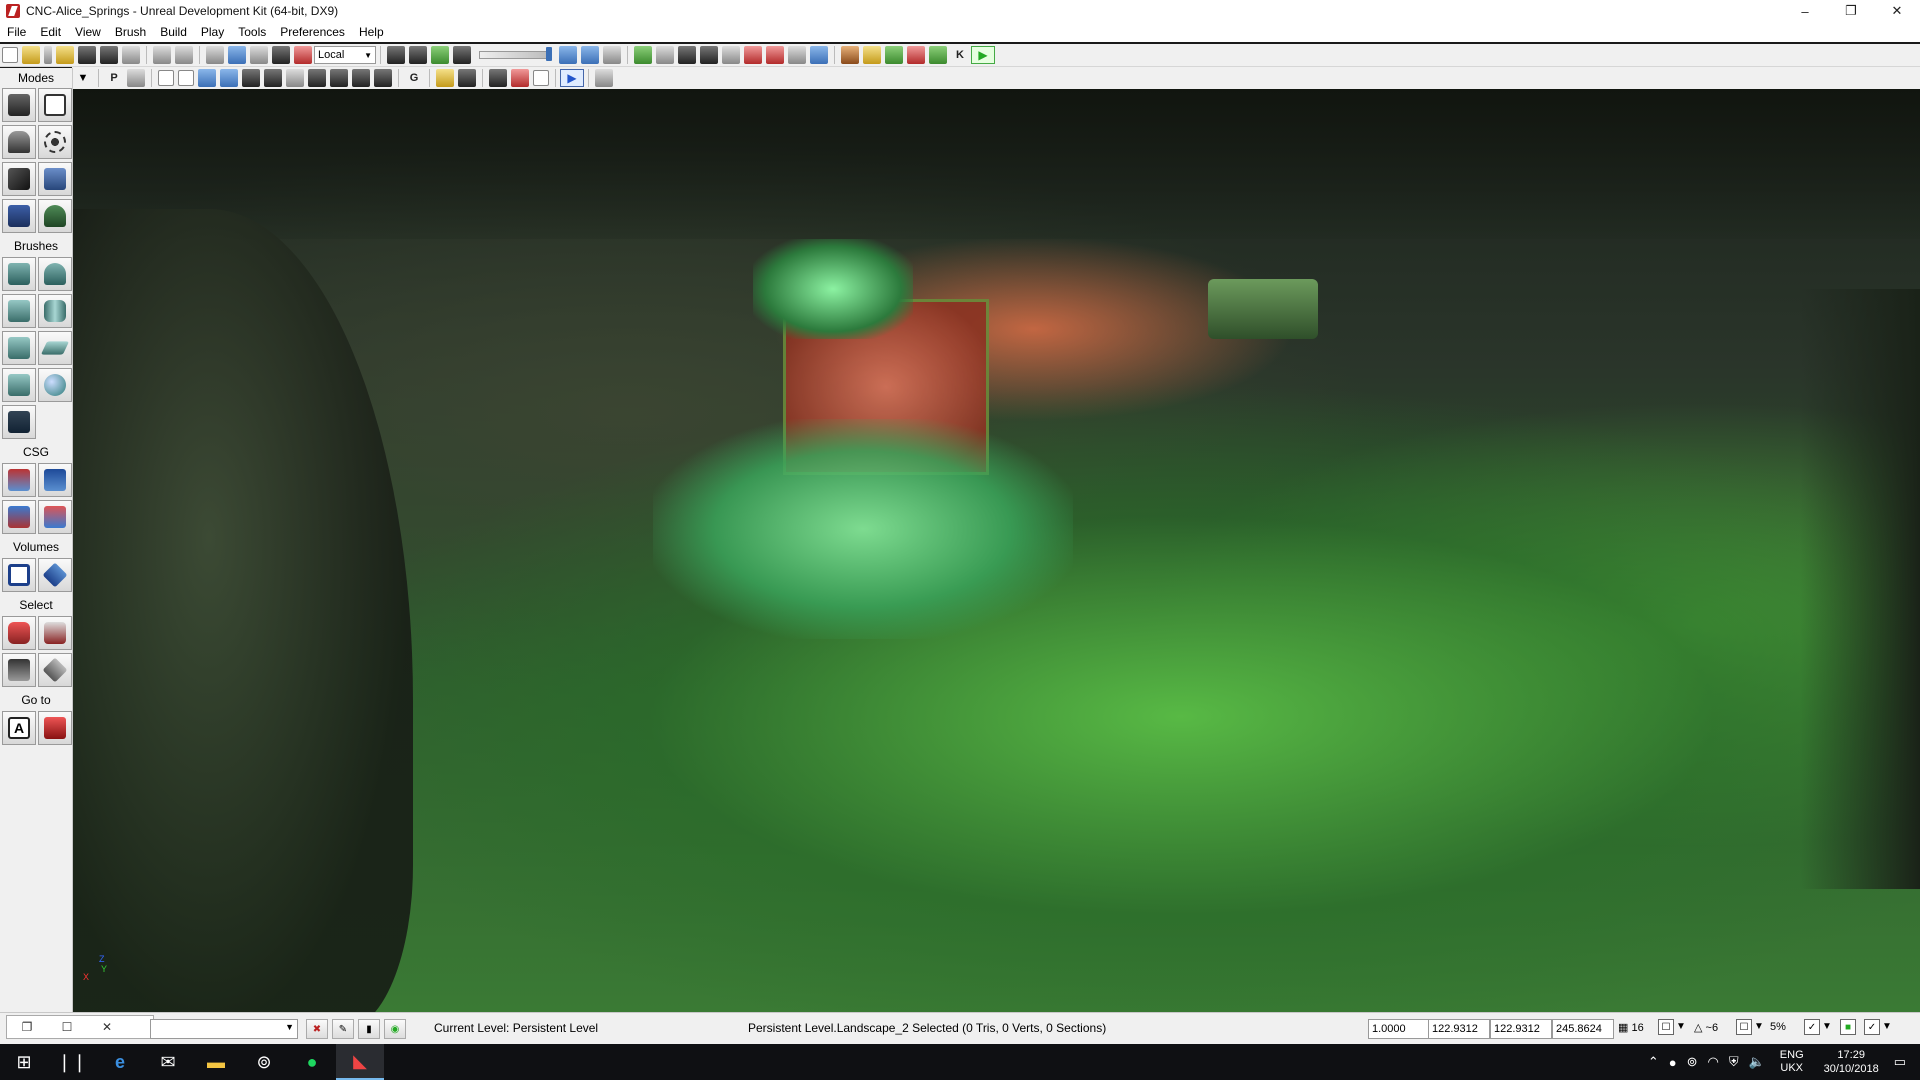  Describe the element at coordinates (87, 55) in the screenshot. I see `save-icon` at that location.